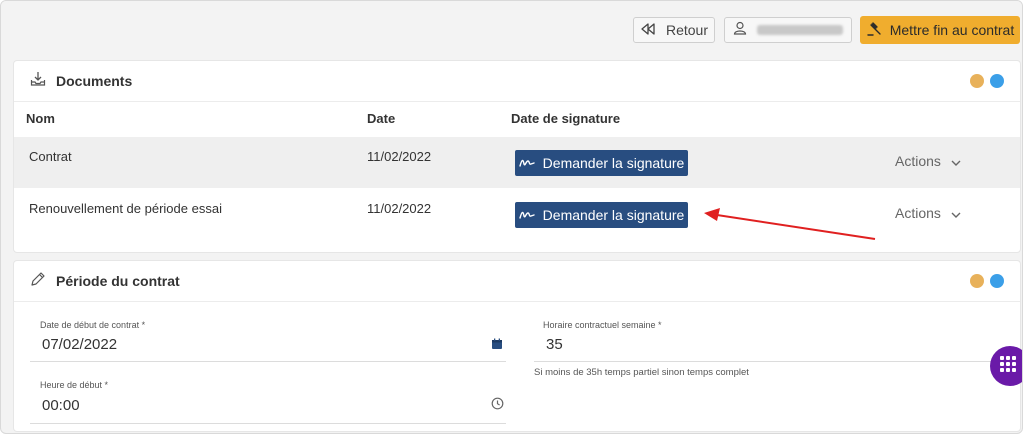  I want to click on annotation-arrow, so click(790, 224).